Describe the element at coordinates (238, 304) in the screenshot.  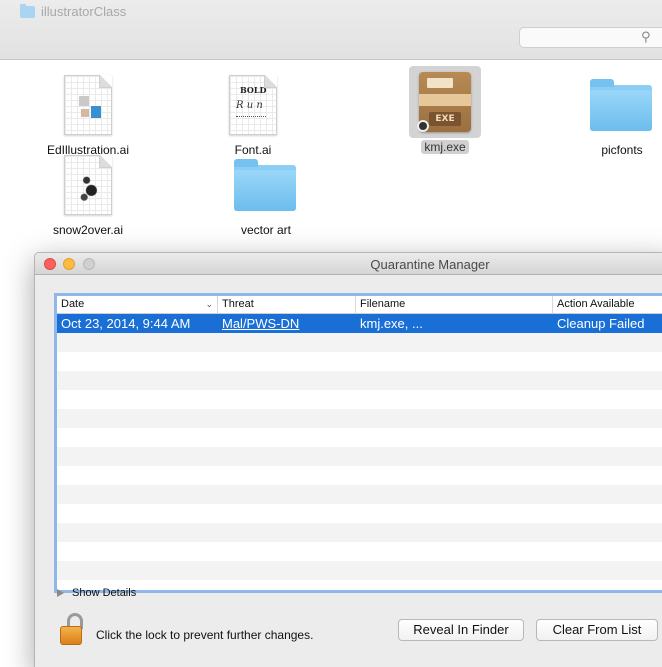
I see `column-header-label: Threat` at that location.